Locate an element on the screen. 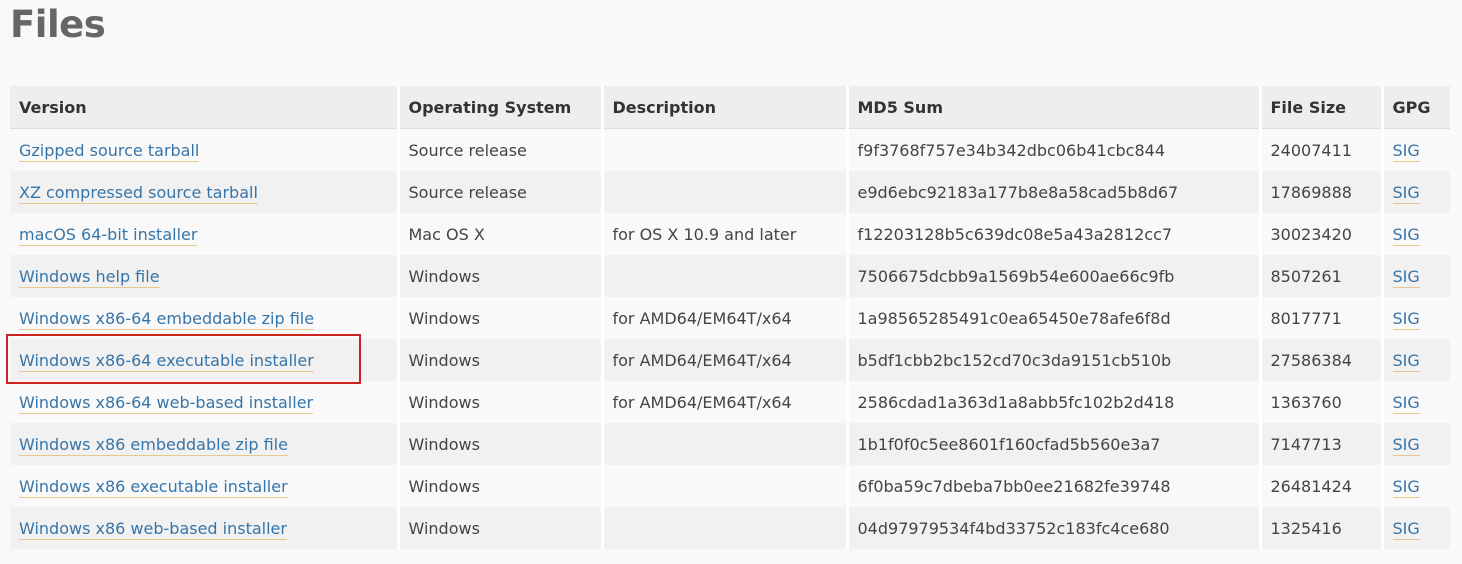 This screenshot has width=1462, height=564. file-size-cell: 27586384 is located at coordinates (1322, 360).